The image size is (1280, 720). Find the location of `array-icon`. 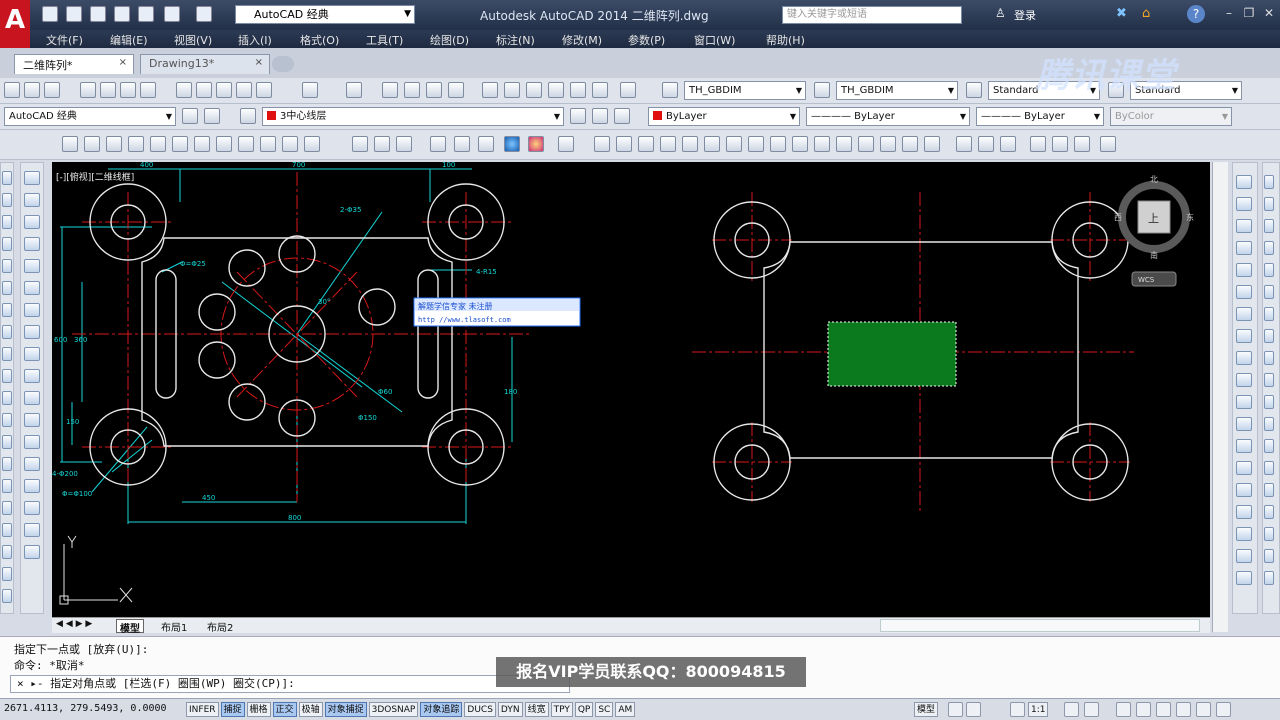

array-icon is located at coordinates (32, 266).